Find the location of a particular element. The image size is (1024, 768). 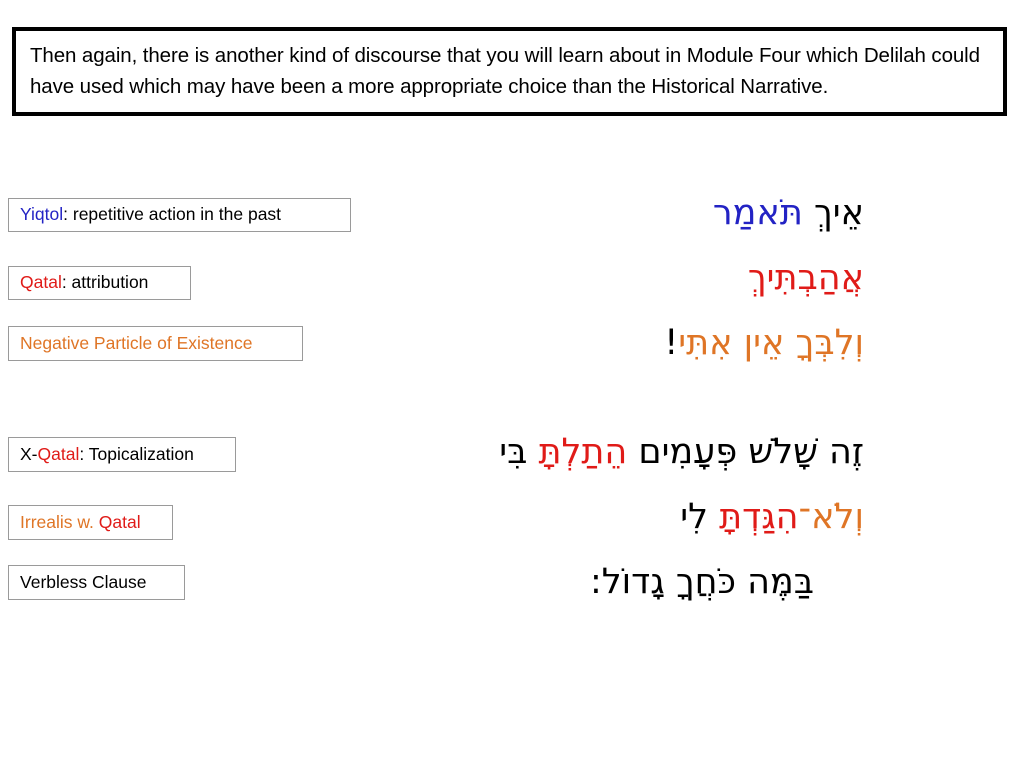

hebrew-run-orange: וְלֹא־ is located at coordinates (831, 517).